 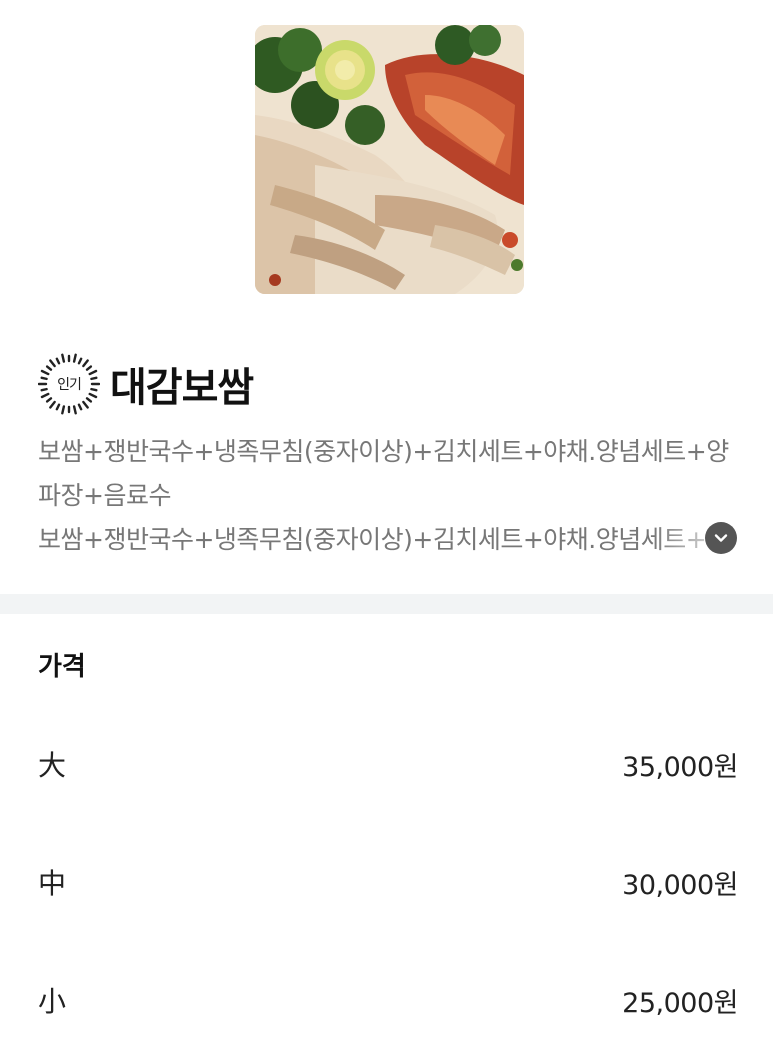 What do you see at coordinates (680, 885) in the screenshot?
I see `price-option-price: 30,000원` at bounding box center [680, 885].